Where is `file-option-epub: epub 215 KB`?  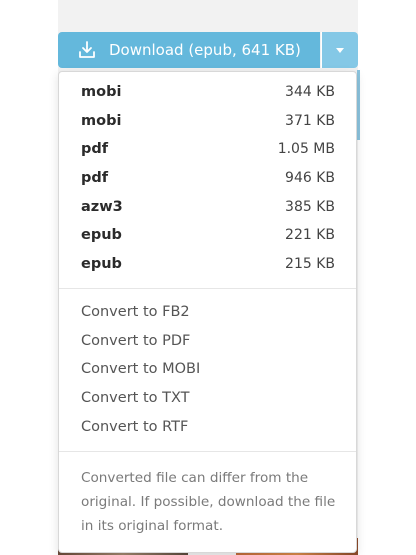
file-option-epub: epub 215 KB is located at coordinates (207, 264).